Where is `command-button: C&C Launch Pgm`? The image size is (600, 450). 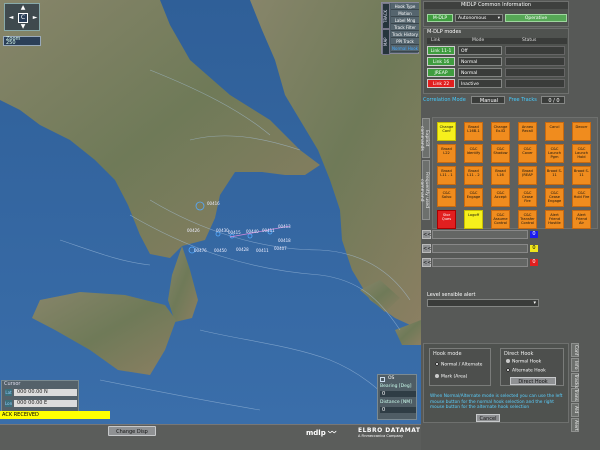
command-button: C&C Launch Pgm is located at coordinates (554, 153).